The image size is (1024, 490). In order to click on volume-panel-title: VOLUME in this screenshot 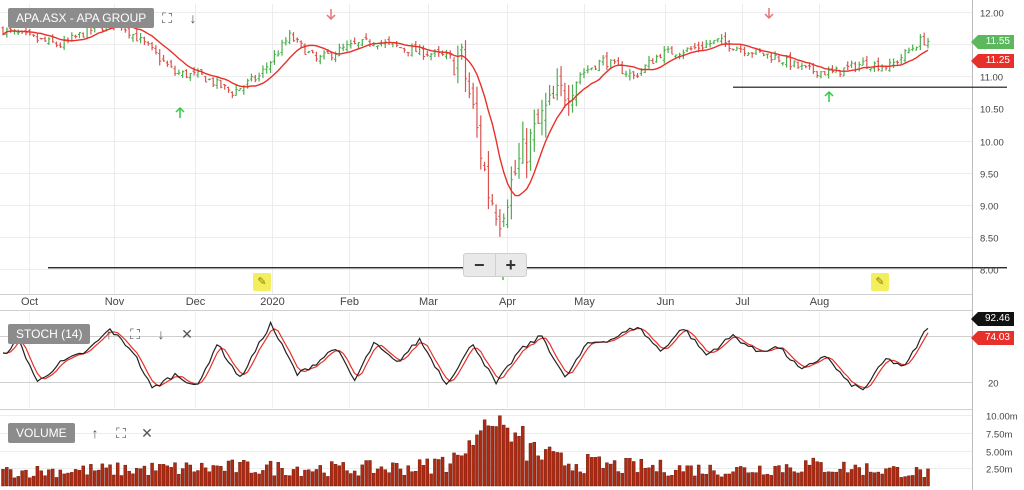, I will do `click(41, 433)`.